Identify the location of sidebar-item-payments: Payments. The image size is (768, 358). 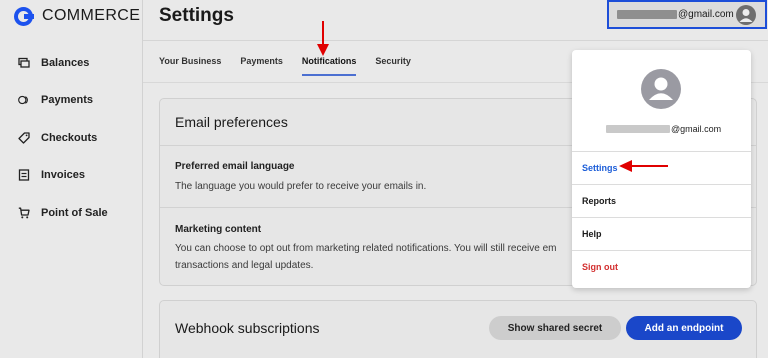
(71, 101).